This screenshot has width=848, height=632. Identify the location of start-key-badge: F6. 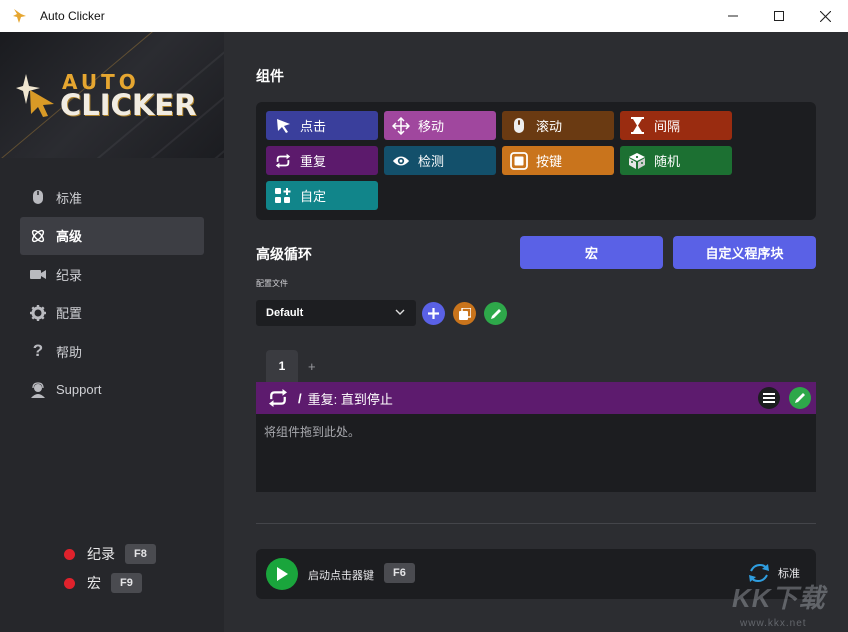
(399, 573).